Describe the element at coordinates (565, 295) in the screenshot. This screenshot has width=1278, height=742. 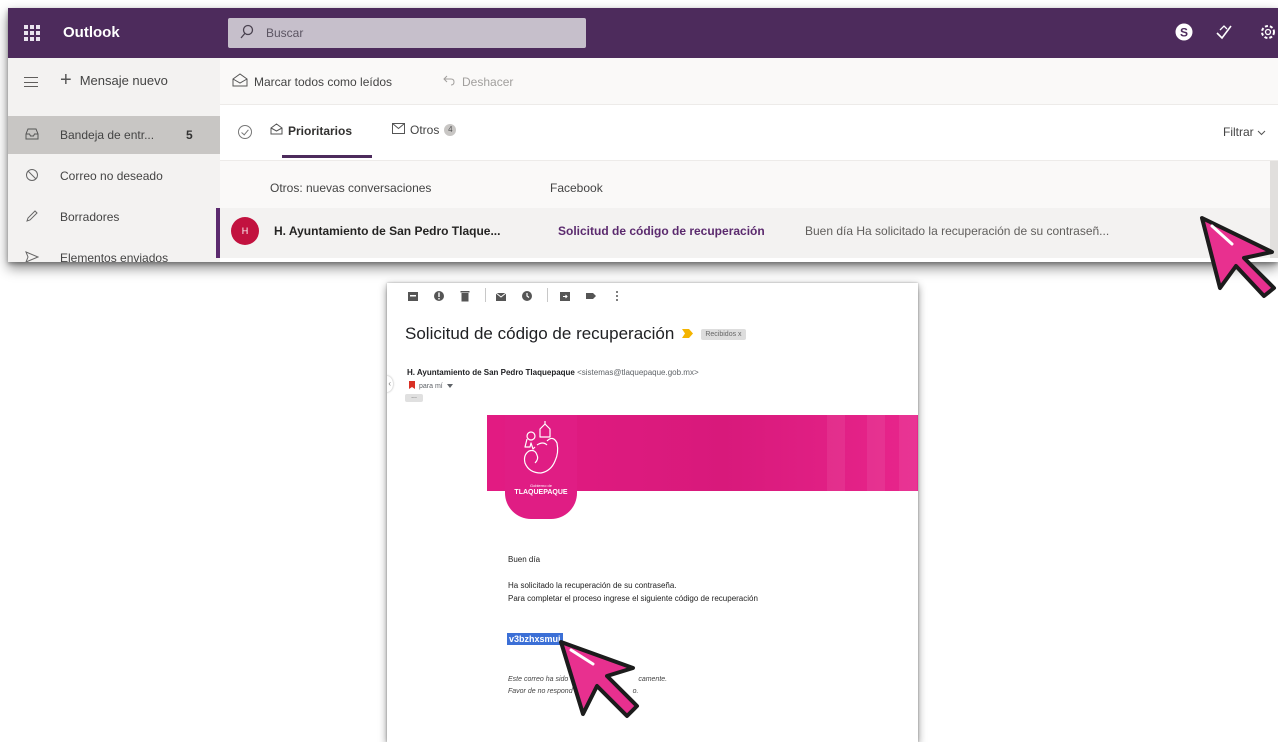
I see `move-to-icon` at that location.